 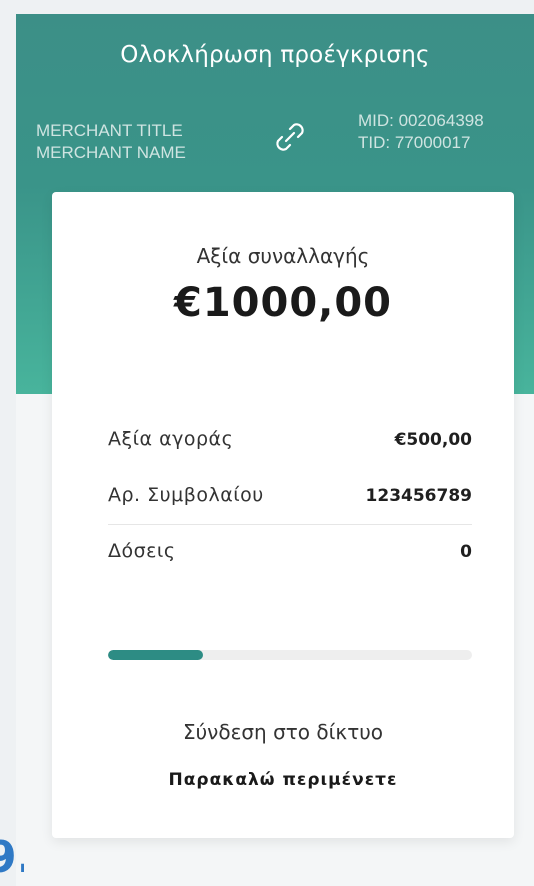 What do you see at coordinates (12, 857) in the screenshot?
I see `corner-glyph: 9.` at bounding box center [12, 857].